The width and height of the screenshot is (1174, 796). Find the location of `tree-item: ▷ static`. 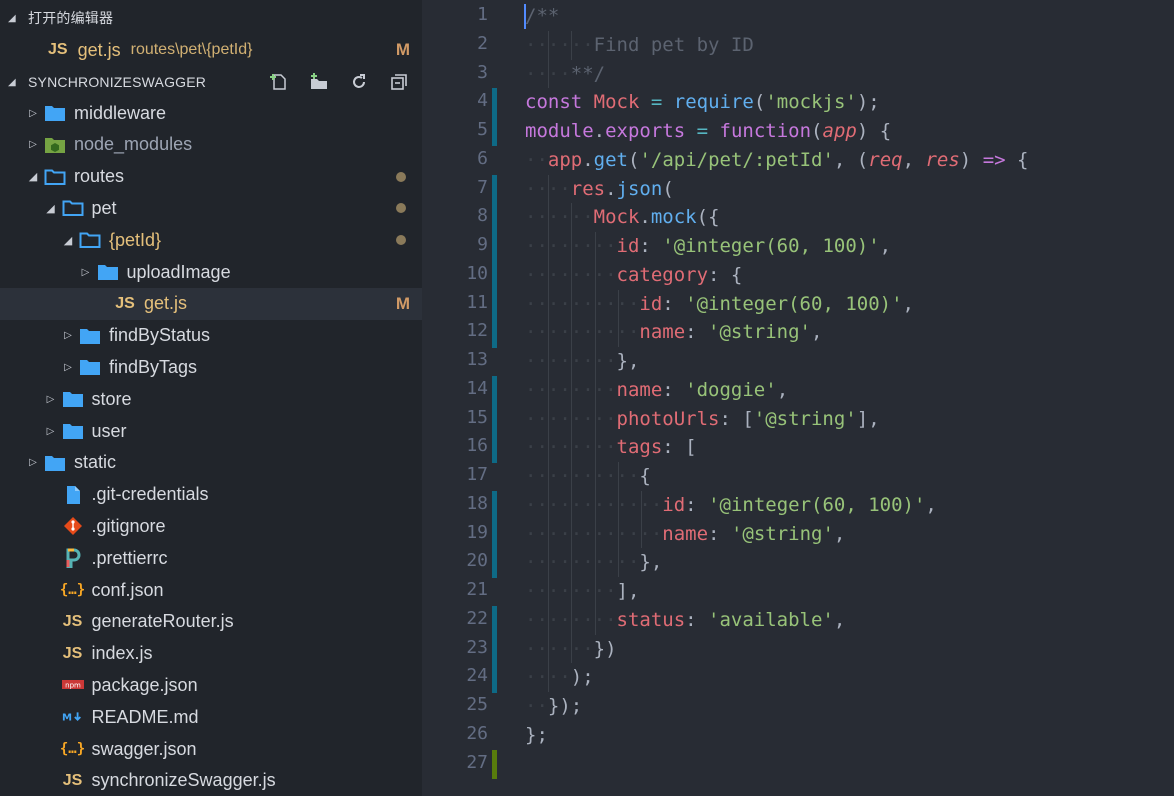

tree-item: ▷ static is located at coordinates (211, 463).